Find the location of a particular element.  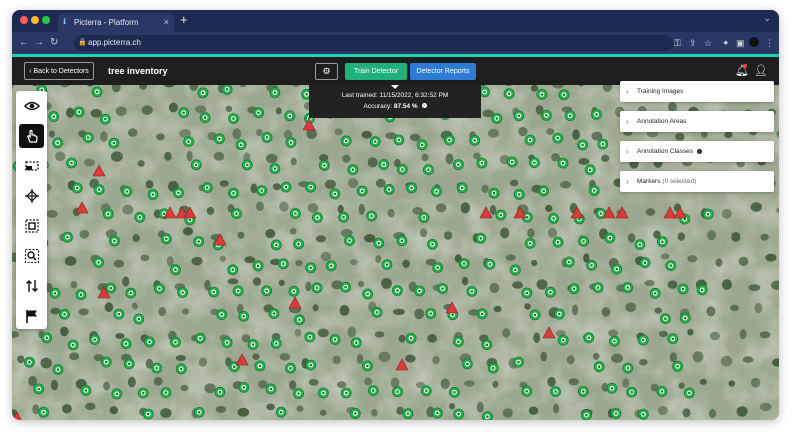

back-to-detectors-button: ‹ Back to Detectors is located at coordinates (59, 71).